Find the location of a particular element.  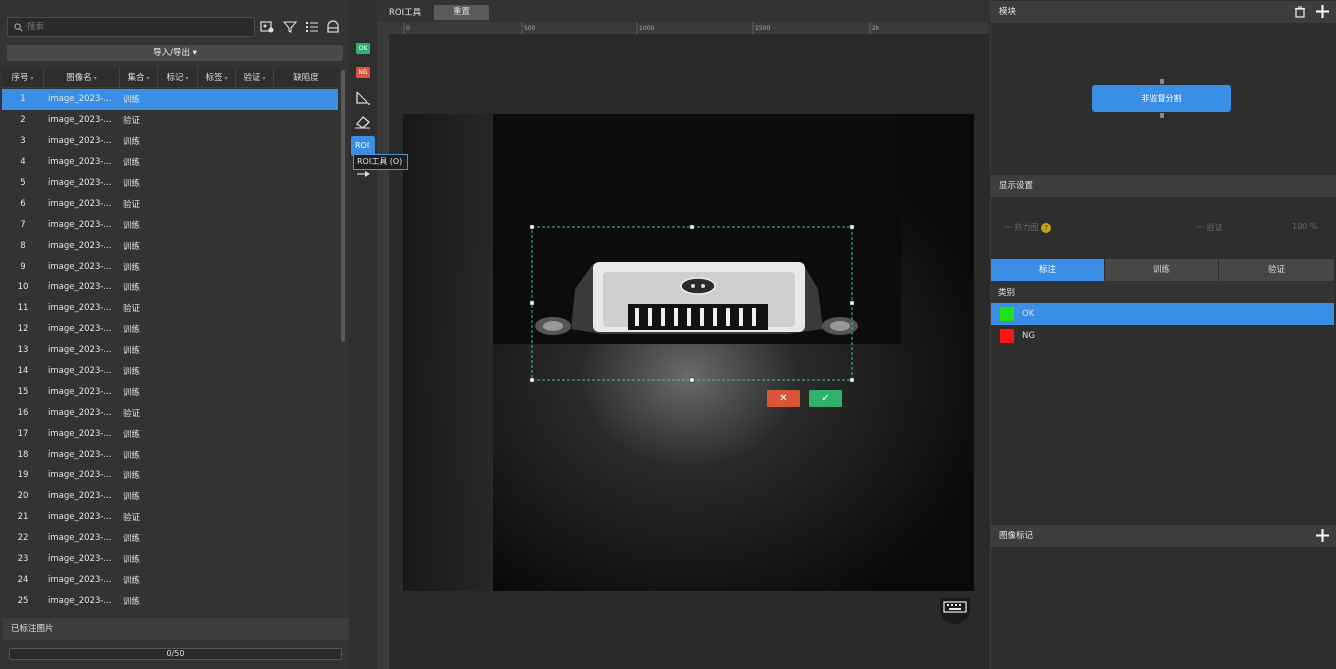

help-icon: ? is located at coordinates (1046, 228).